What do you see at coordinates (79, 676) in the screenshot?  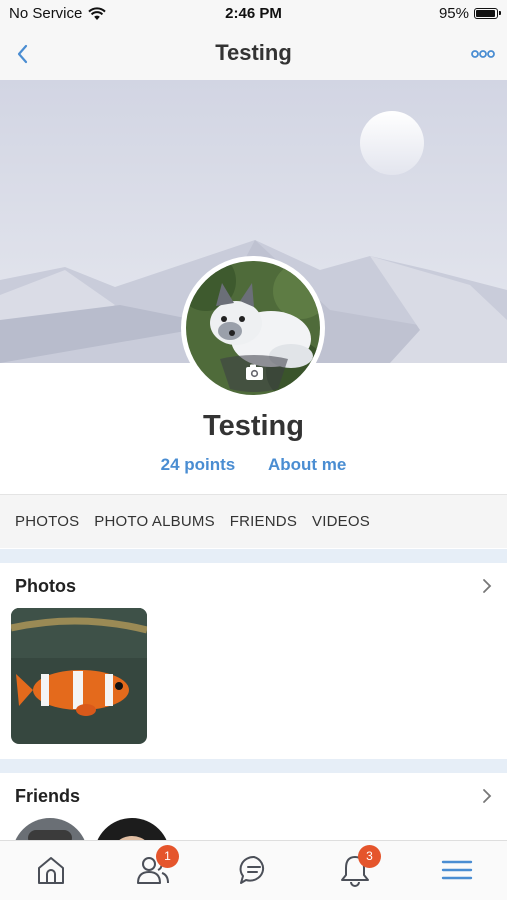 I see `photo-thumbnail` at bounding box center [79, 676].